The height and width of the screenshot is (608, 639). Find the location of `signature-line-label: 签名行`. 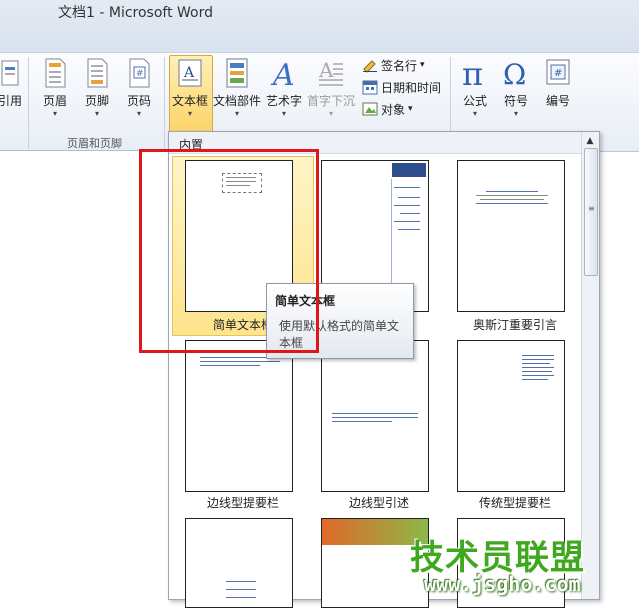

signature-line-label: 签名行 is located at coordinates (399, 65).